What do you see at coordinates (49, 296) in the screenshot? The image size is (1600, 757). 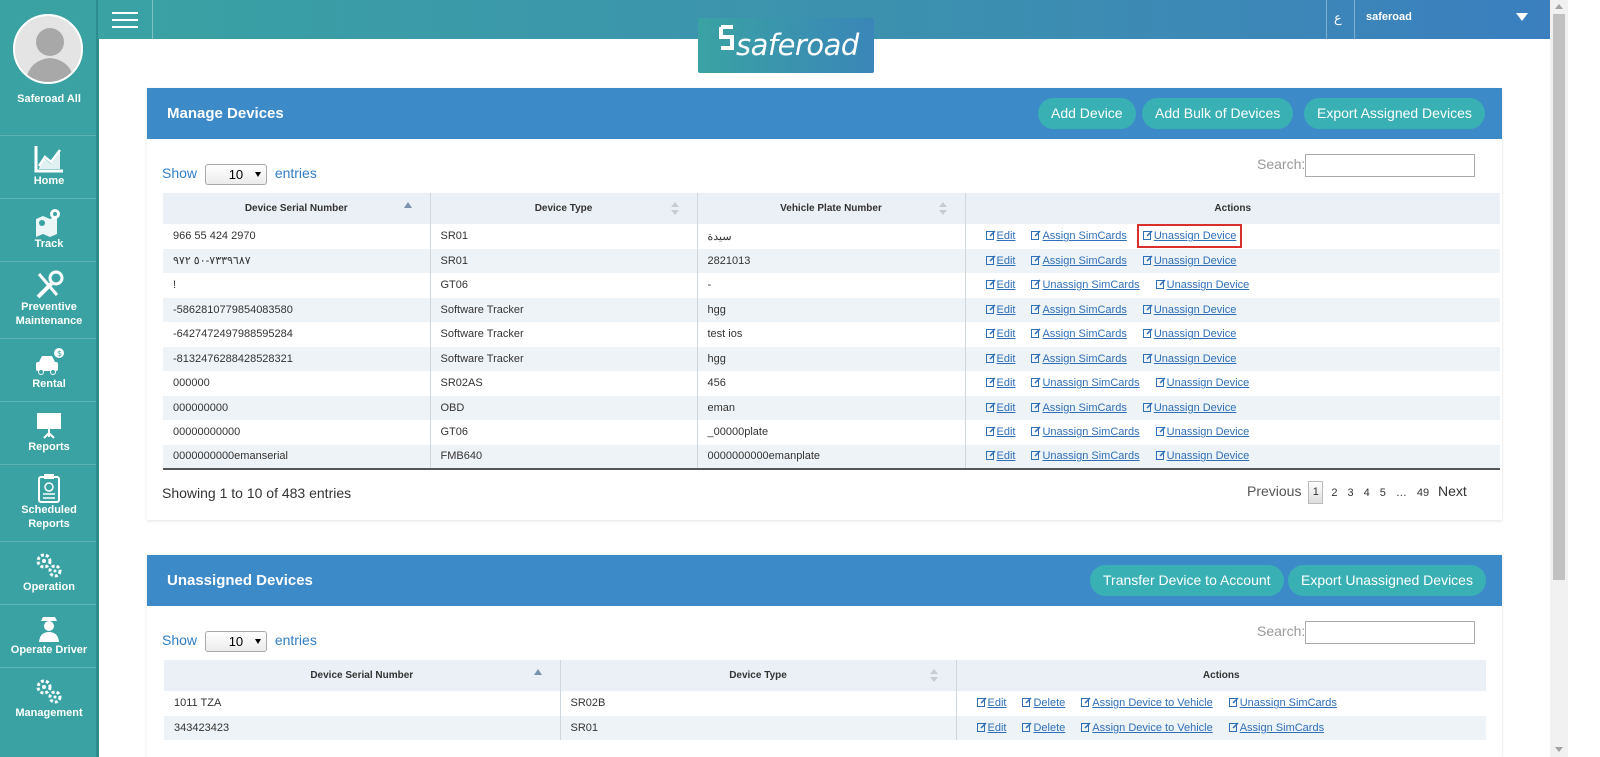 I see `nav-preventive-maintenance: Preventive Maintenance` at bounding box center [49, 296].